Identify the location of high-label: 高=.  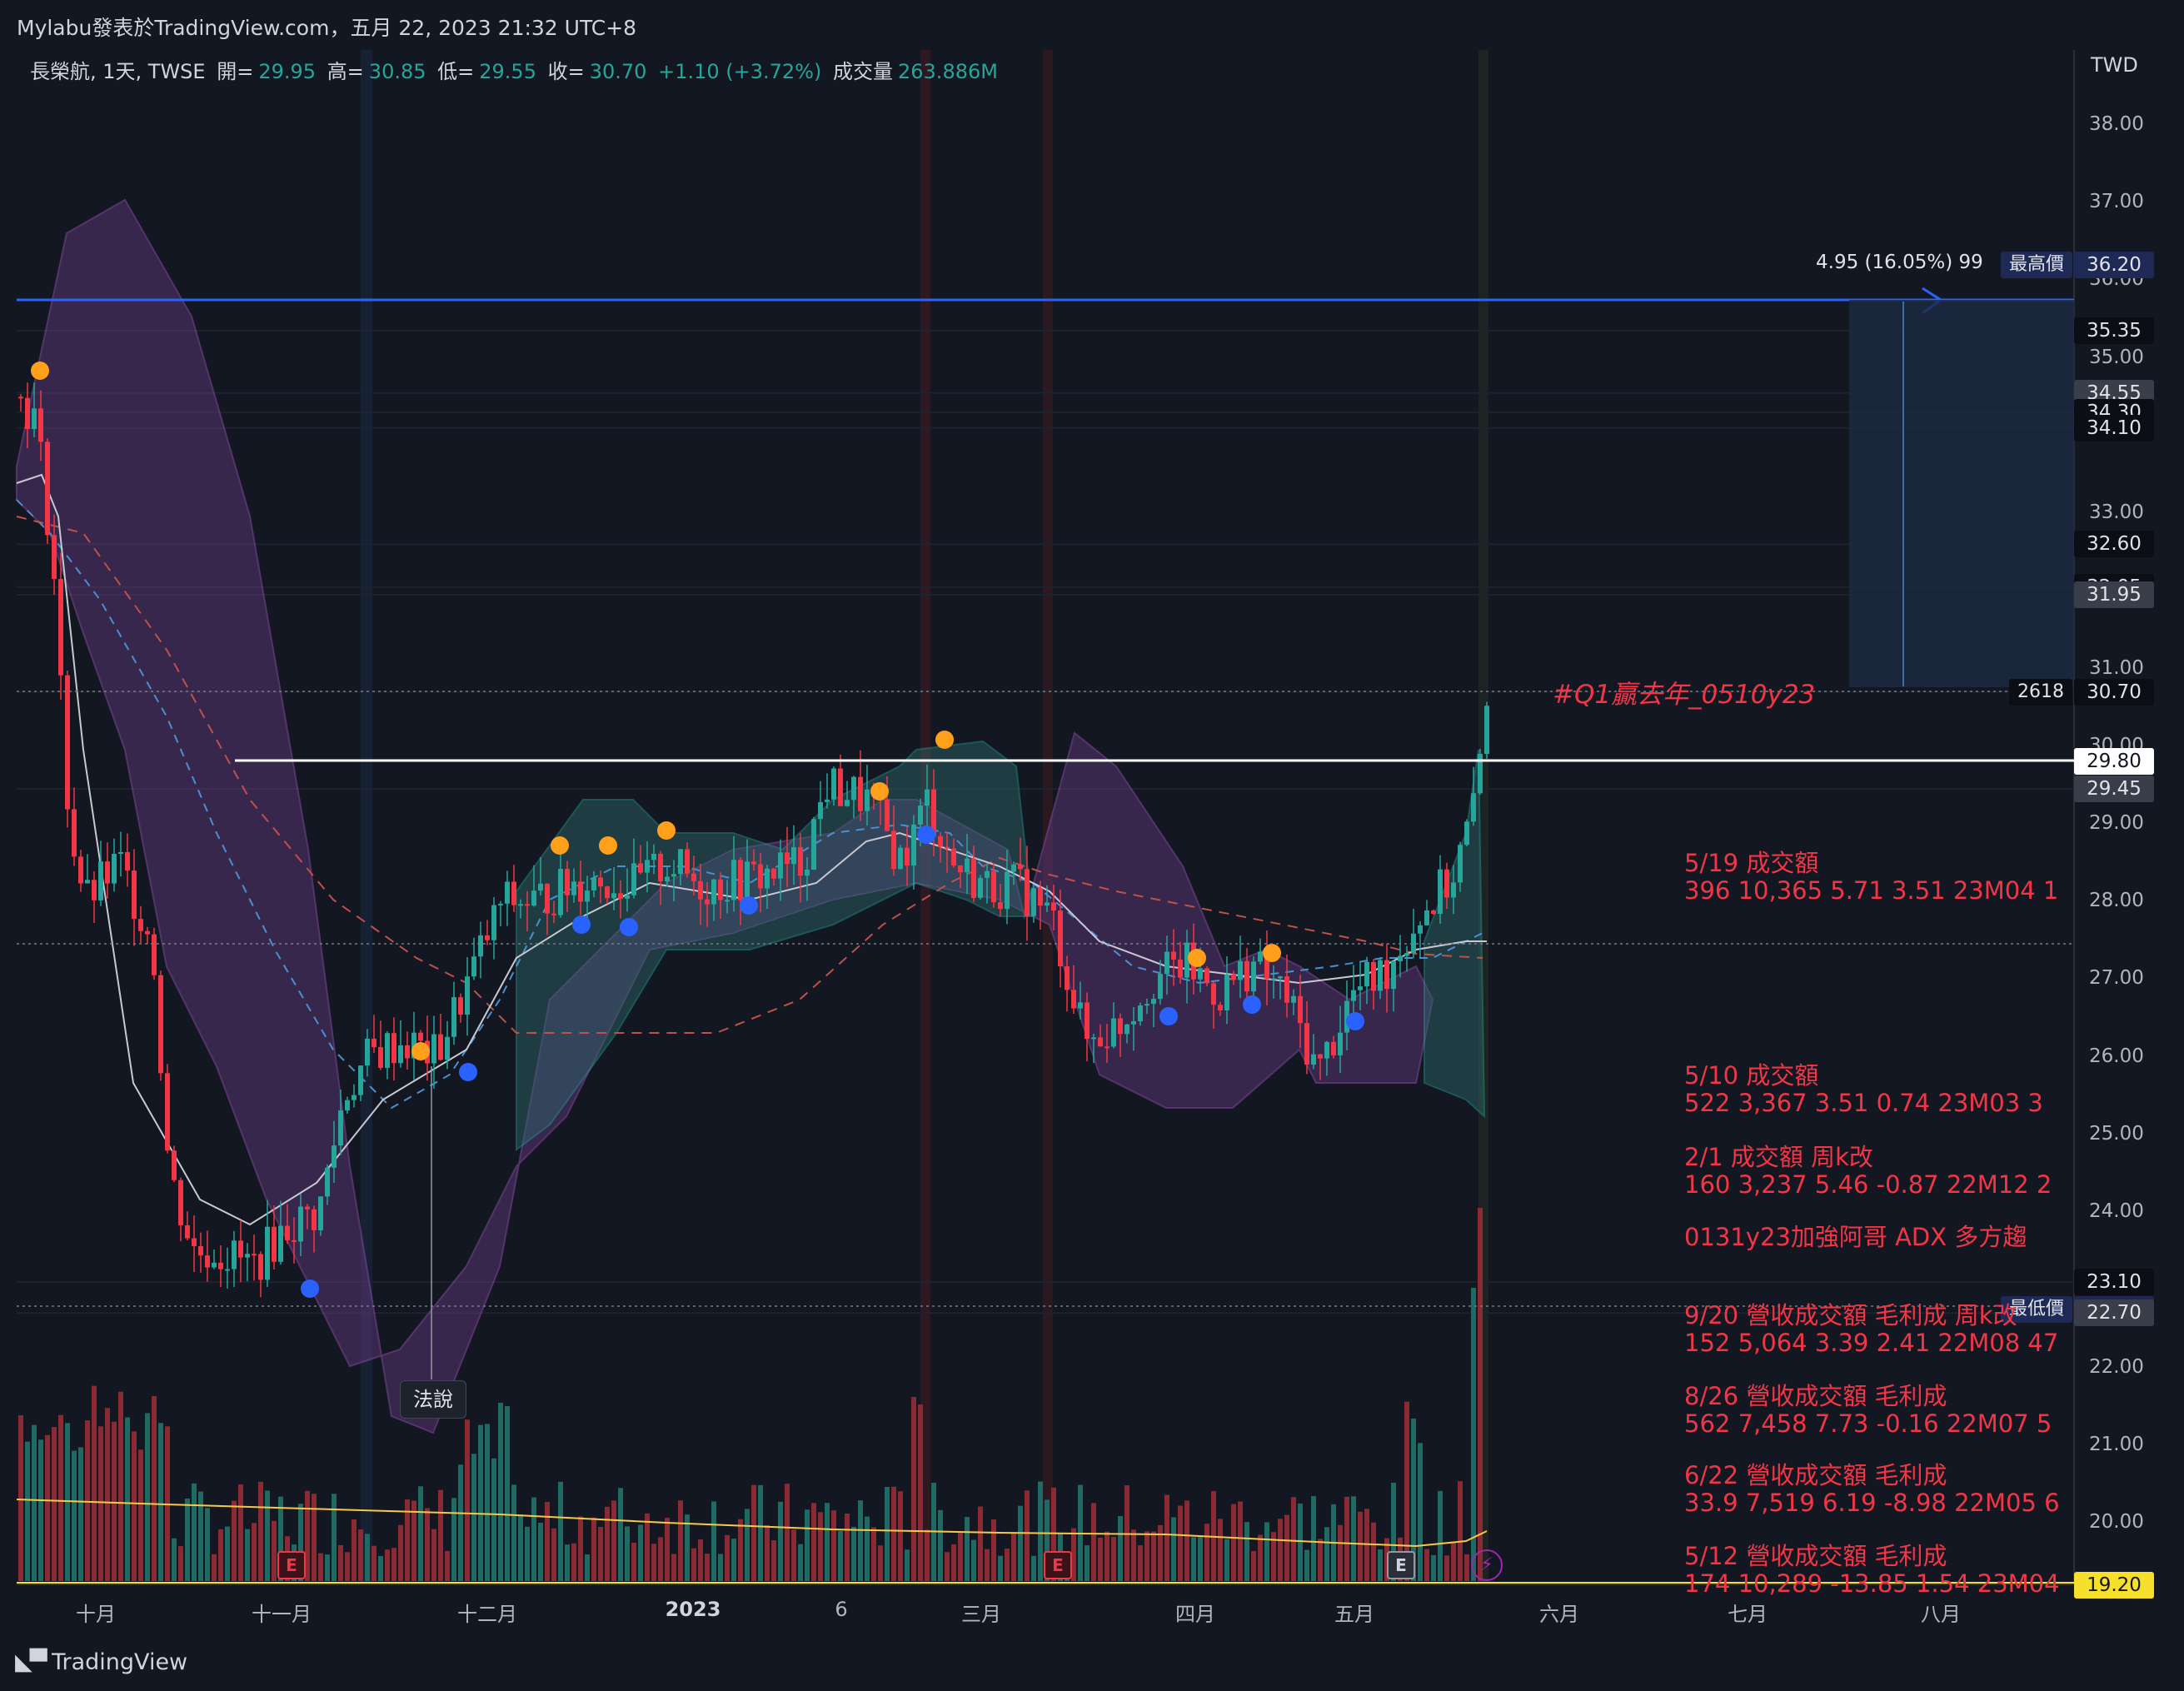
(345, 71).